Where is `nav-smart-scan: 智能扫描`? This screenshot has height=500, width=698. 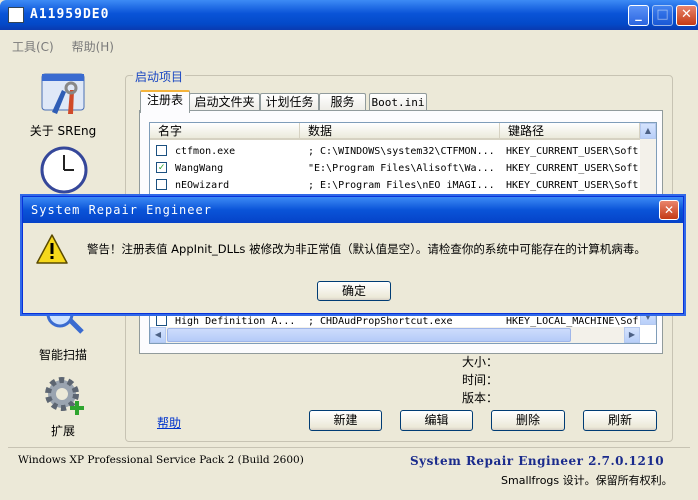
nav-smart-scan: 智能扫描 is located at coordinates (63, 338).